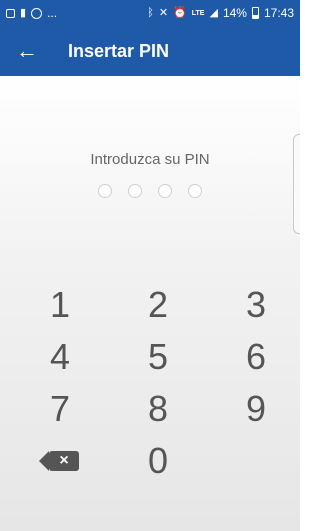 The image size is (320, 531). I want to click on back-button: ←, so click(27, 51).